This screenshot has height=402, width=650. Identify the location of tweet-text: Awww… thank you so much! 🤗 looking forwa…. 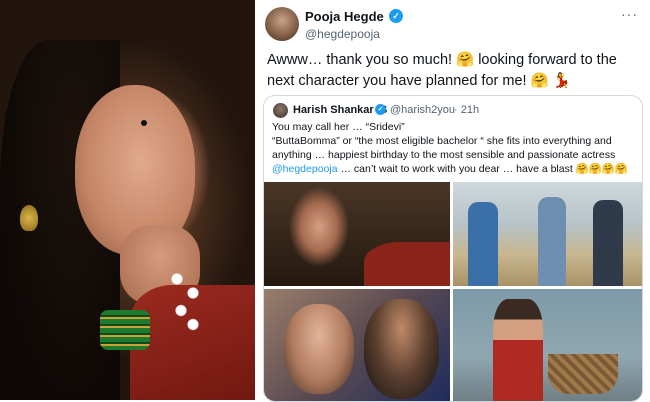
(442, 70).